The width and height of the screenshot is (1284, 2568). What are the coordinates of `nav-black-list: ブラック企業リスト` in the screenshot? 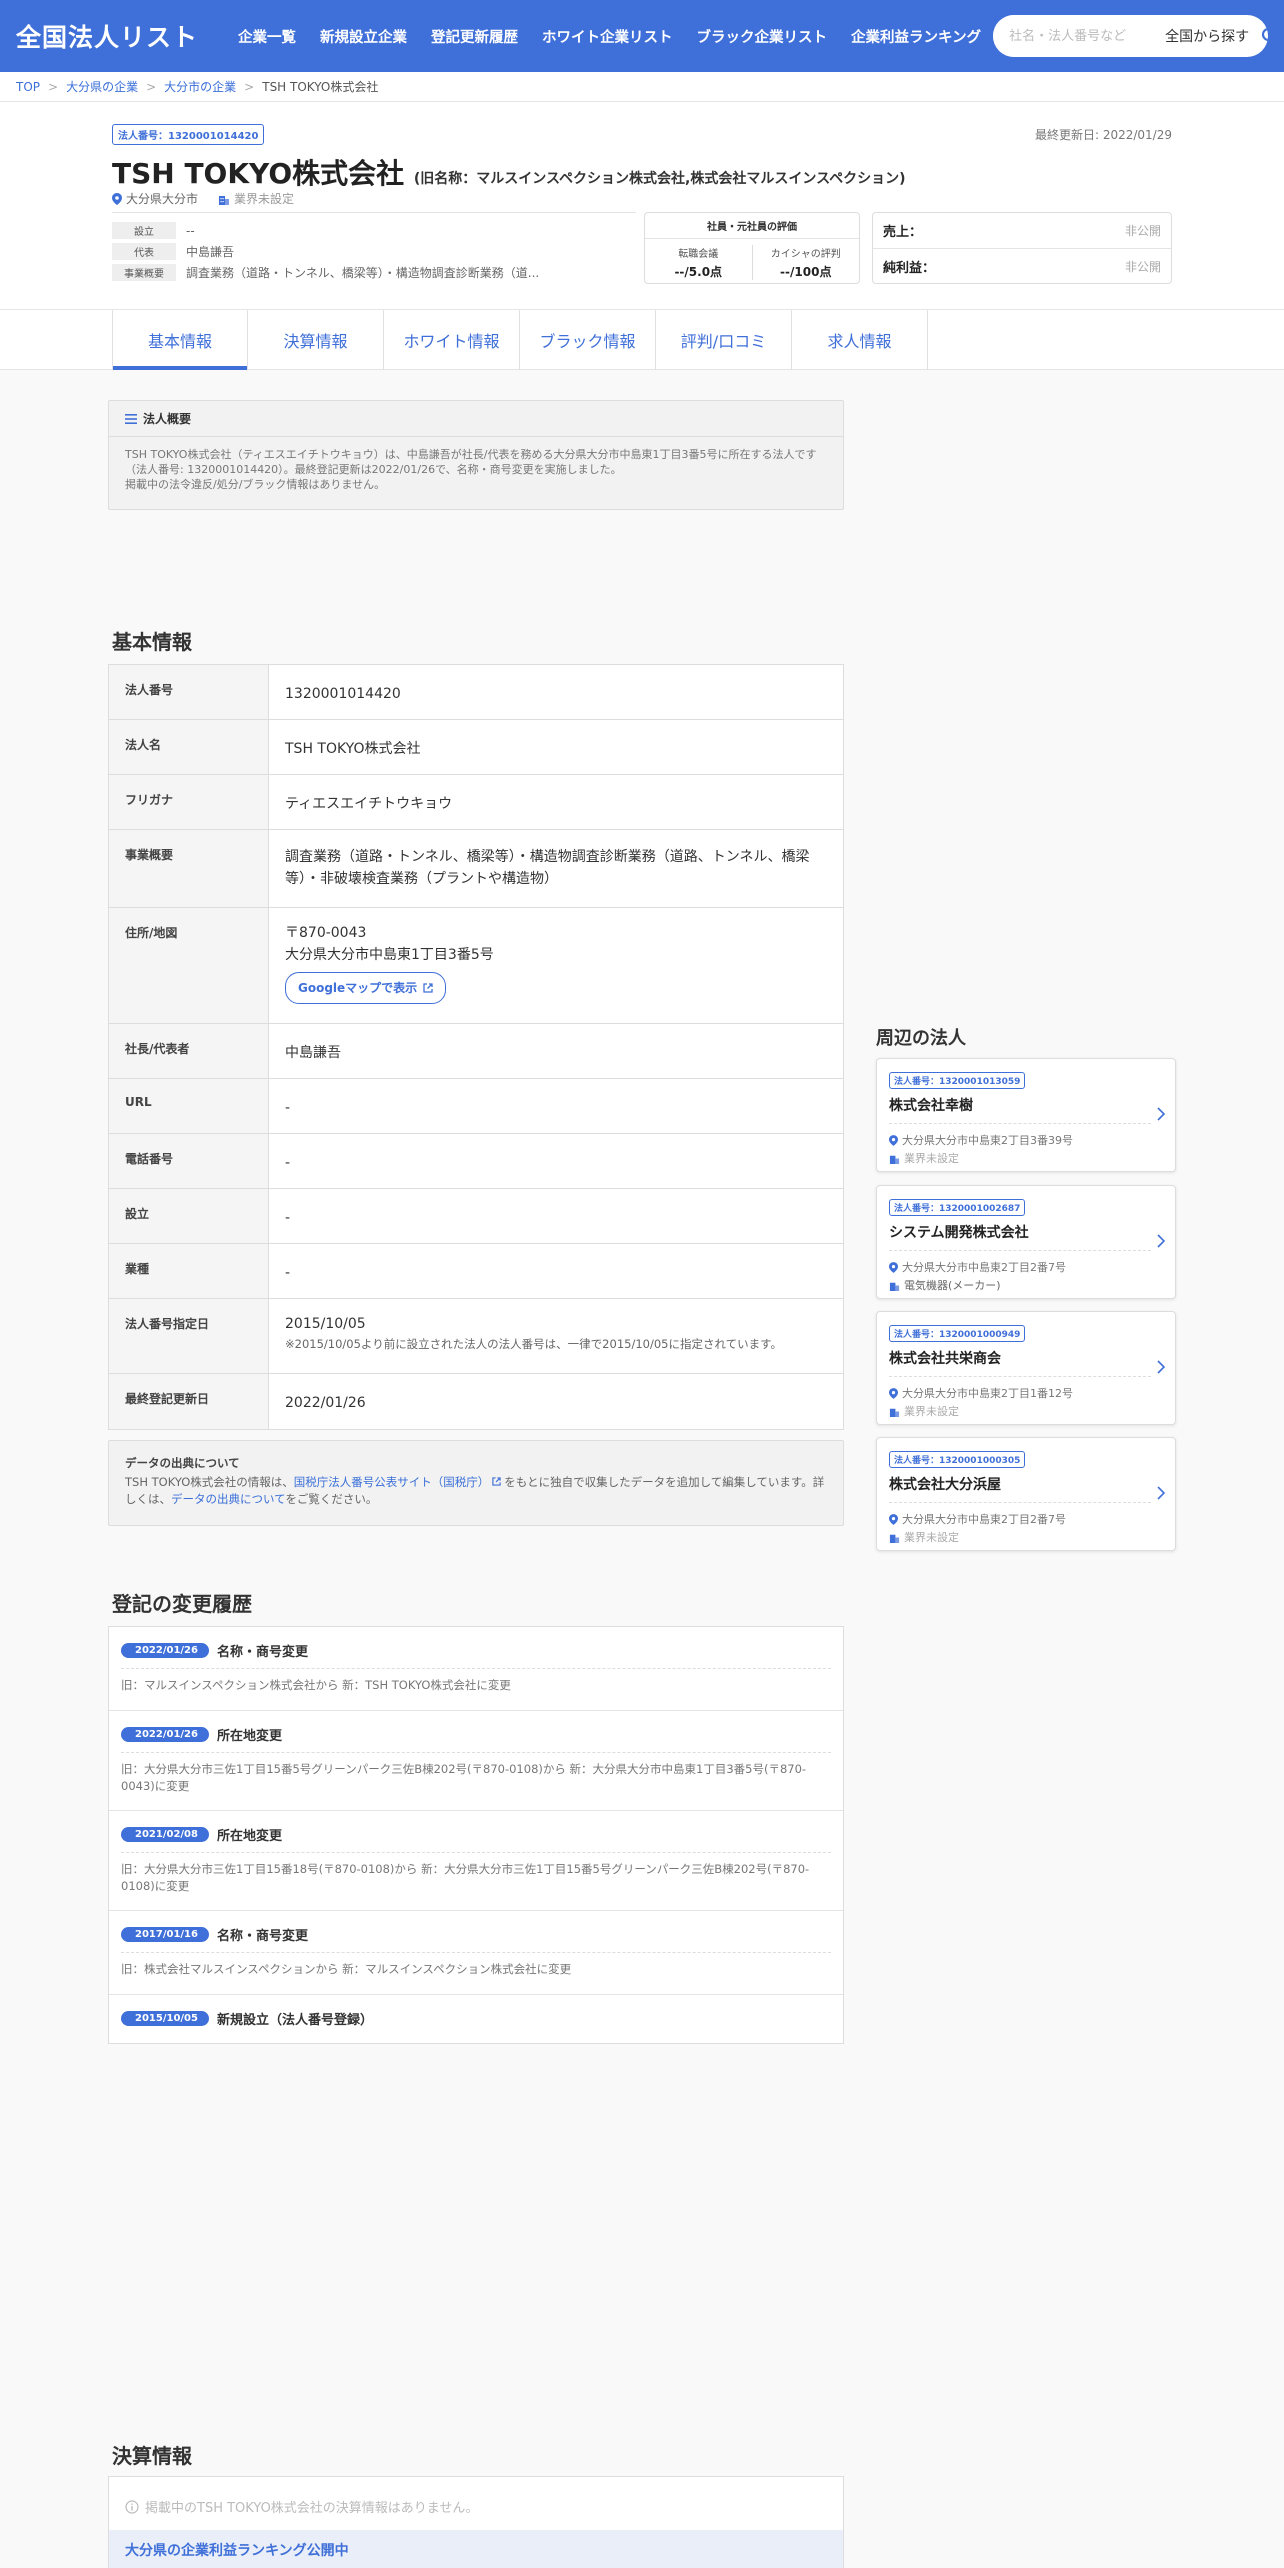 It's located at (762, 36).